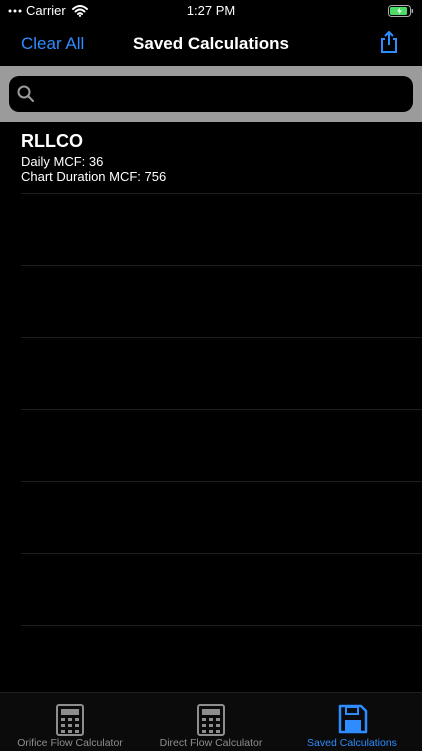 Image resolution: width=422 pixels, height=751 pixels. I want to click on share-icon, so click(389, 41).